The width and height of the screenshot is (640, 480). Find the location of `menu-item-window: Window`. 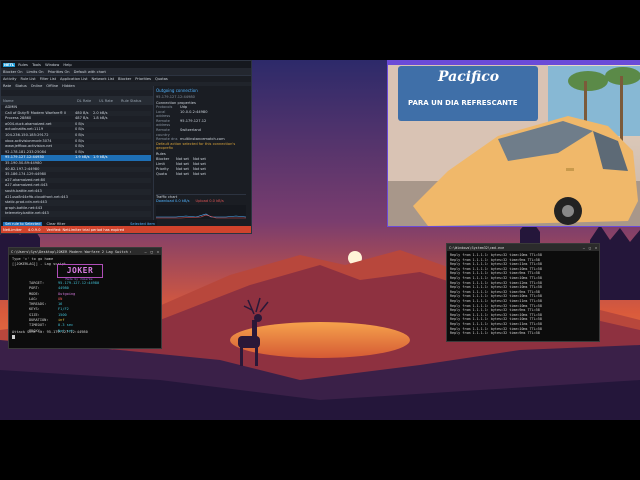

menu-item-window: Window is located at coordinates (52, 65).